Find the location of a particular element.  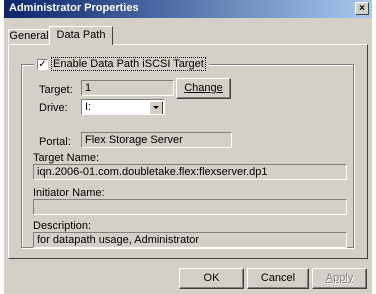

enable-datapath-label: Enable Data Path iSCSI Target is located at coordinates (128, 64).